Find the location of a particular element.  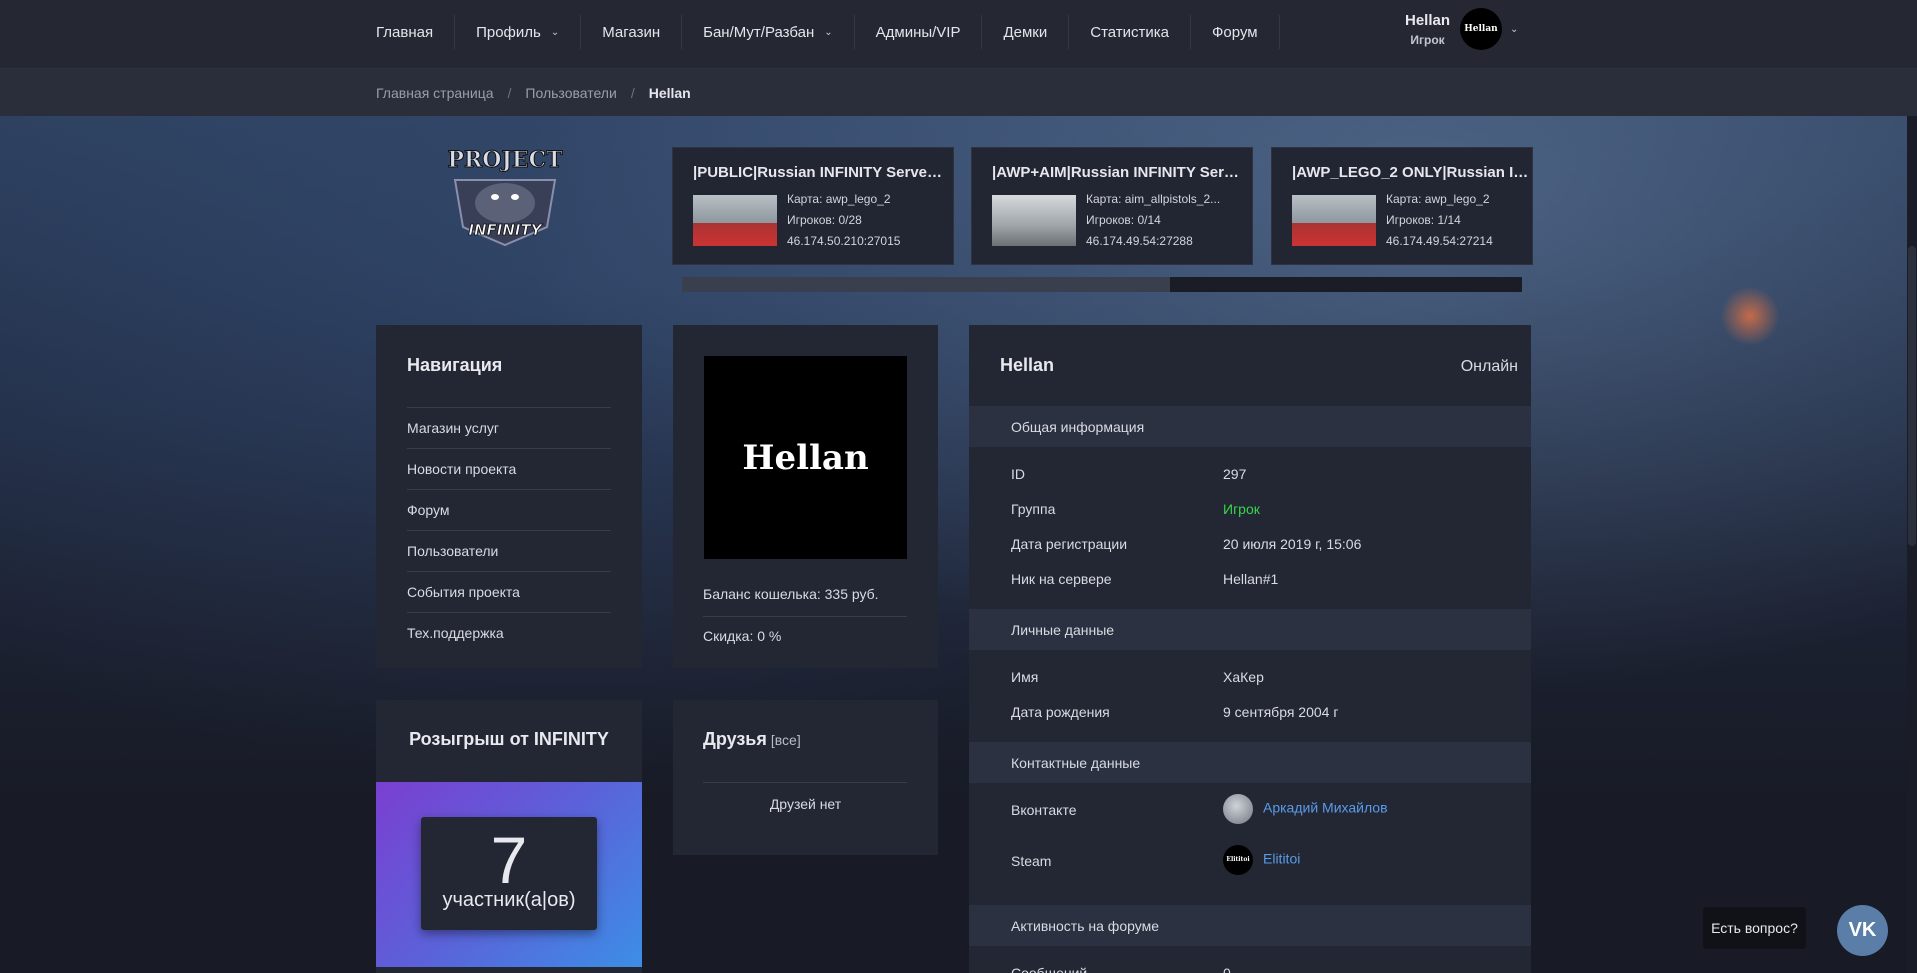

nav-demos: Демки is located at coordinates (1026, 32).